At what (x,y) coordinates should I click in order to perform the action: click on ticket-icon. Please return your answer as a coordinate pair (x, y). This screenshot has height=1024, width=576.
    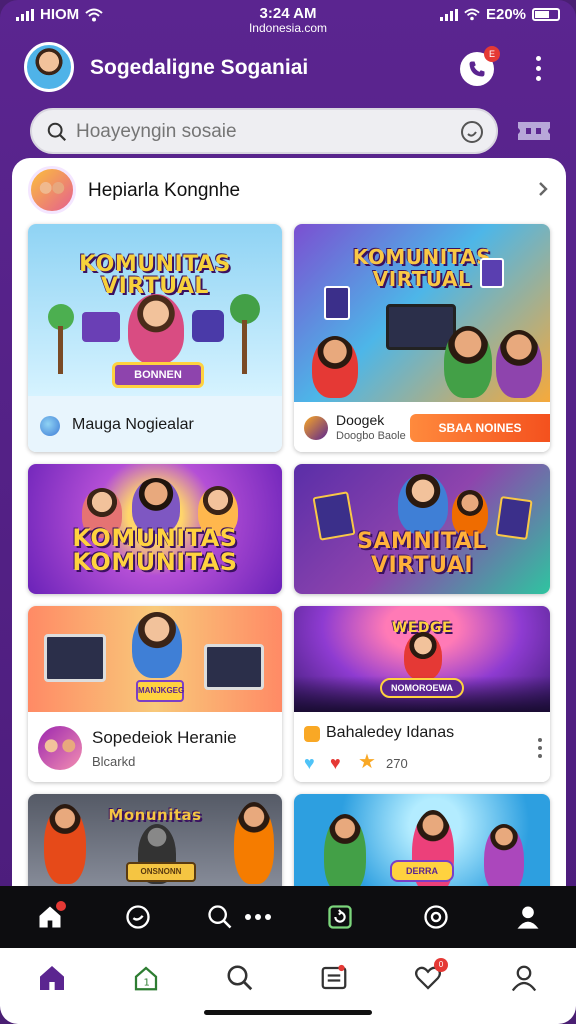
    Looking at the image, I should click on (534, 131).